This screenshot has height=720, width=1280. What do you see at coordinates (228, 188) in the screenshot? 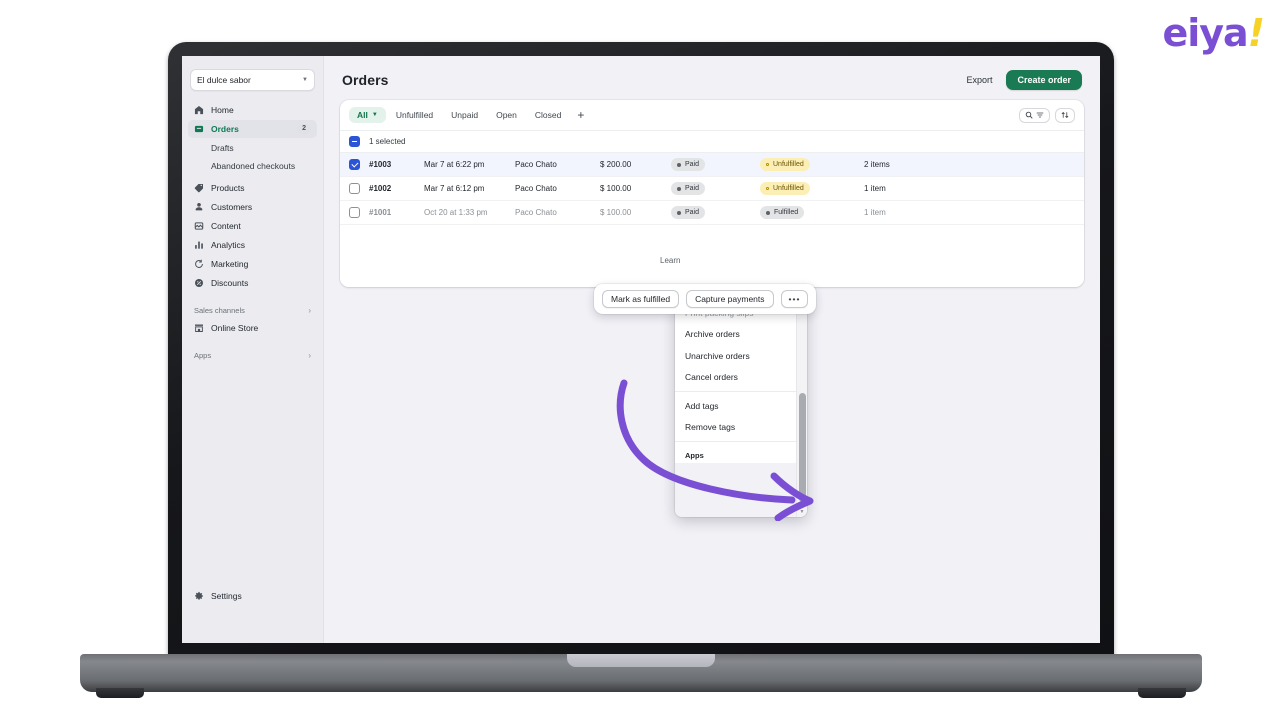
I see `sidebar-item-label: Products` at bounding box center [228, 188].